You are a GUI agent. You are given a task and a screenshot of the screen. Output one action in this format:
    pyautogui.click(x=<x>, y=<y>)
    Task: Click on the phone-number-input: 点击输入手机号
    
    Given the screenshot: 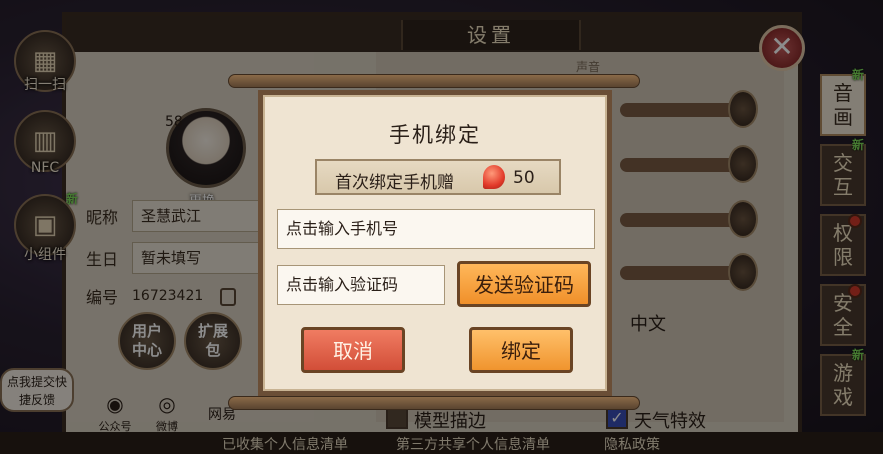 What is the action you would take?
    pyautogui.click(x=436, y=229)
    